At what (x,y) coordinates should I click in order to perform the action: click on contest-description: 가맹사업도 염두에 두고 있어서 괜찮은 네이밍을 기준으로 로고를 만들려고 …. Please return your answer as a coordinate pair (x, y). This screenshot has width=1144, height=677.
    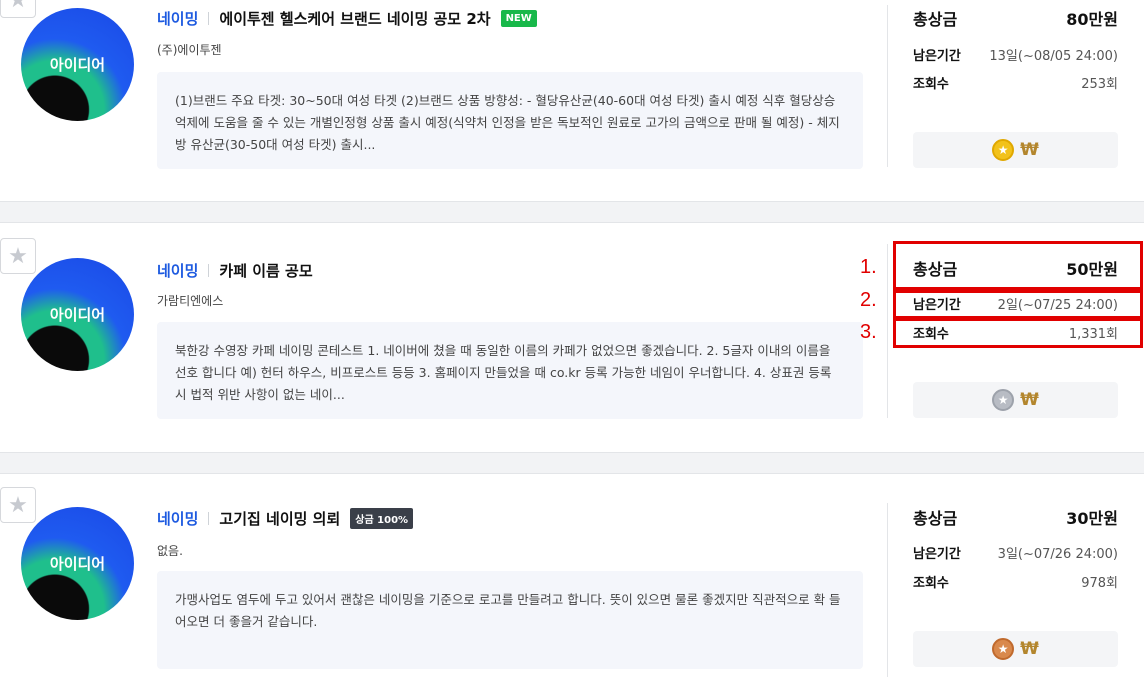
    Looking at the image, I should click on (510, 620).